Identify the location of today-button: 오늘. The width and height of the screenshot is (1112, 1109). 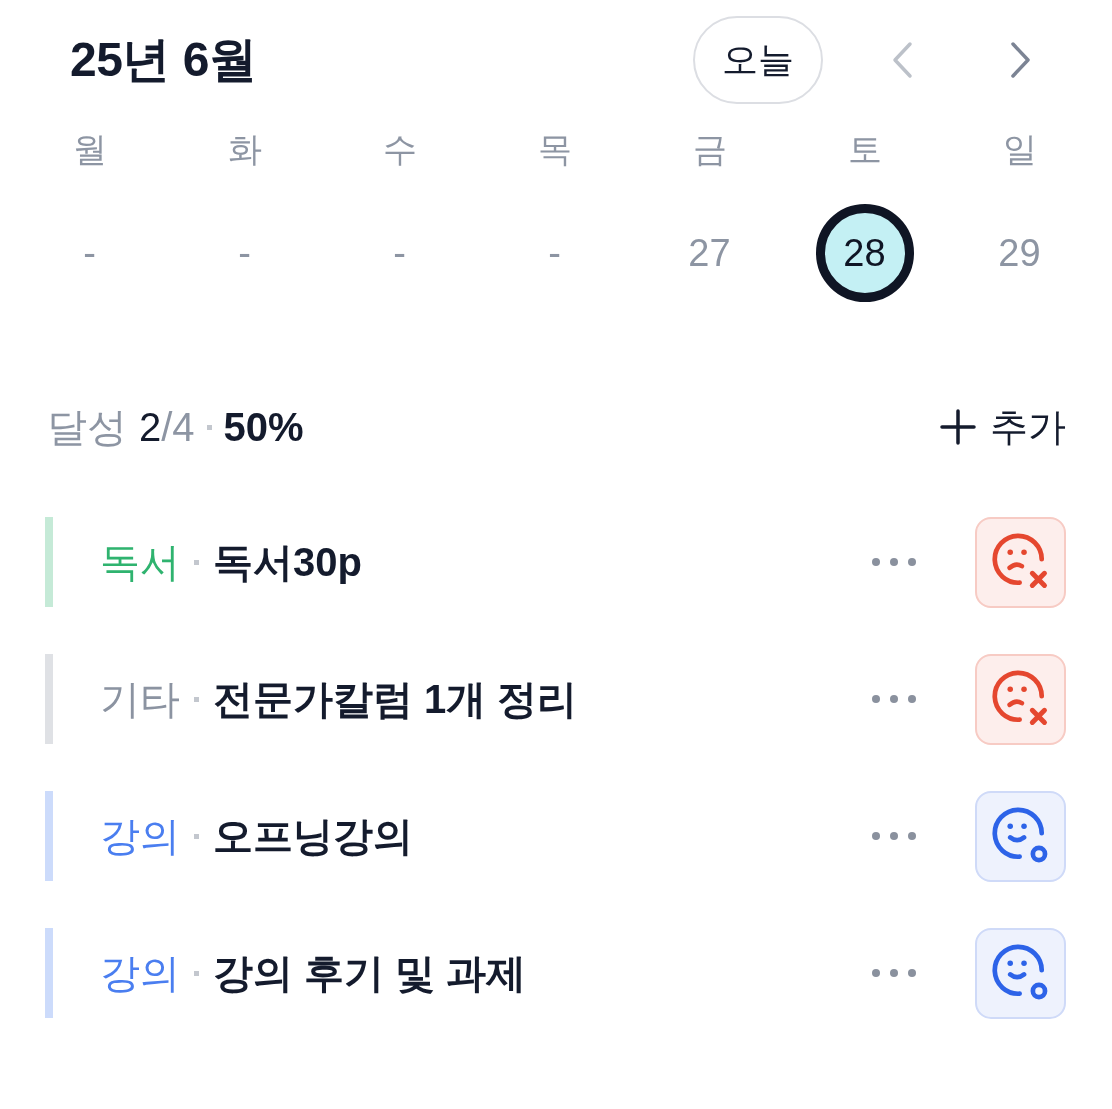
(758, 60).